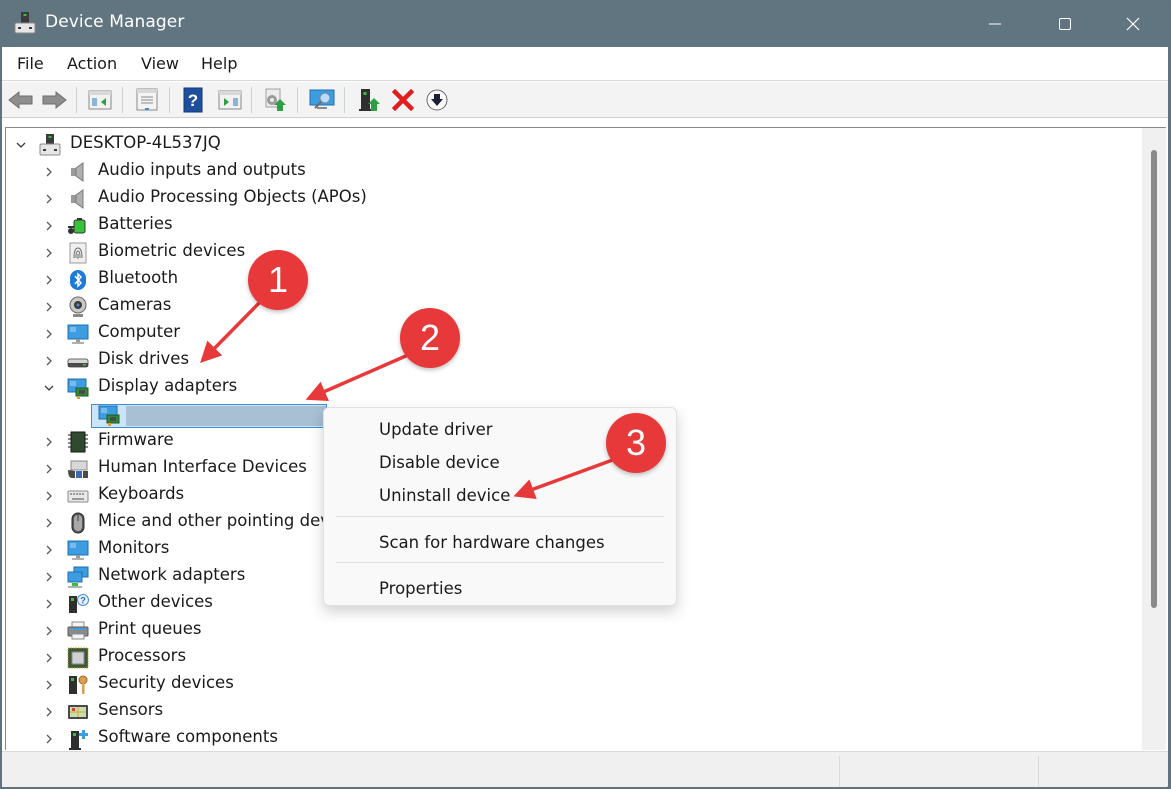  I want to click on menu-view: View, so click(160, 63).